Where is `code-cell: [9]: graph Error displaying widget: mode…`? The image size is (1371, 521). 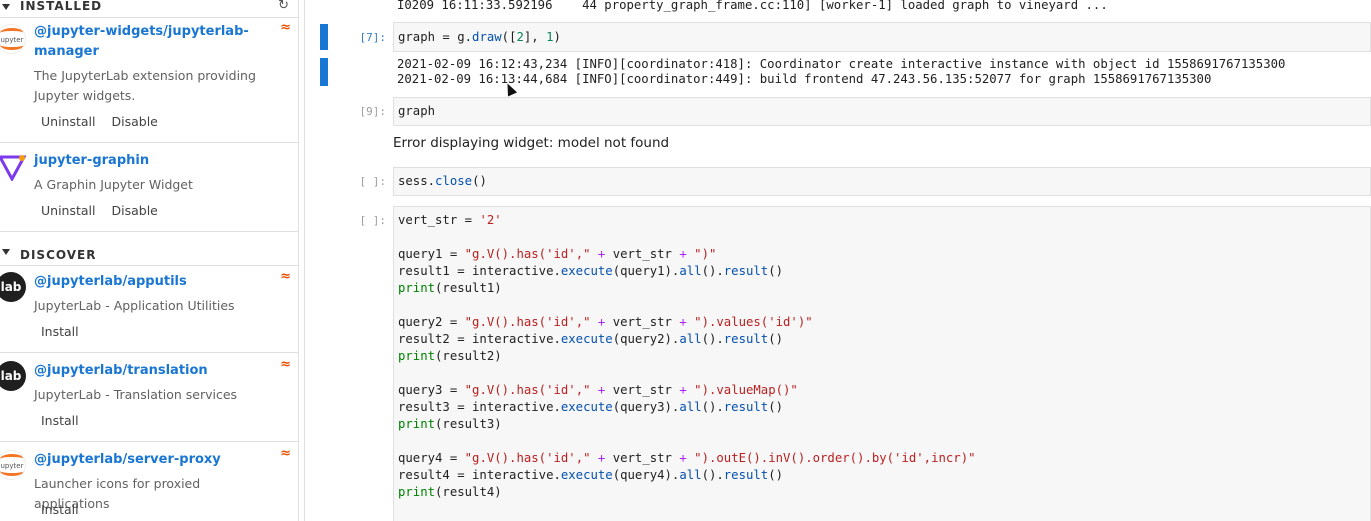 code-cell: [9]: graph Error displaying widget: mode… is located at coordinates (838, 127).